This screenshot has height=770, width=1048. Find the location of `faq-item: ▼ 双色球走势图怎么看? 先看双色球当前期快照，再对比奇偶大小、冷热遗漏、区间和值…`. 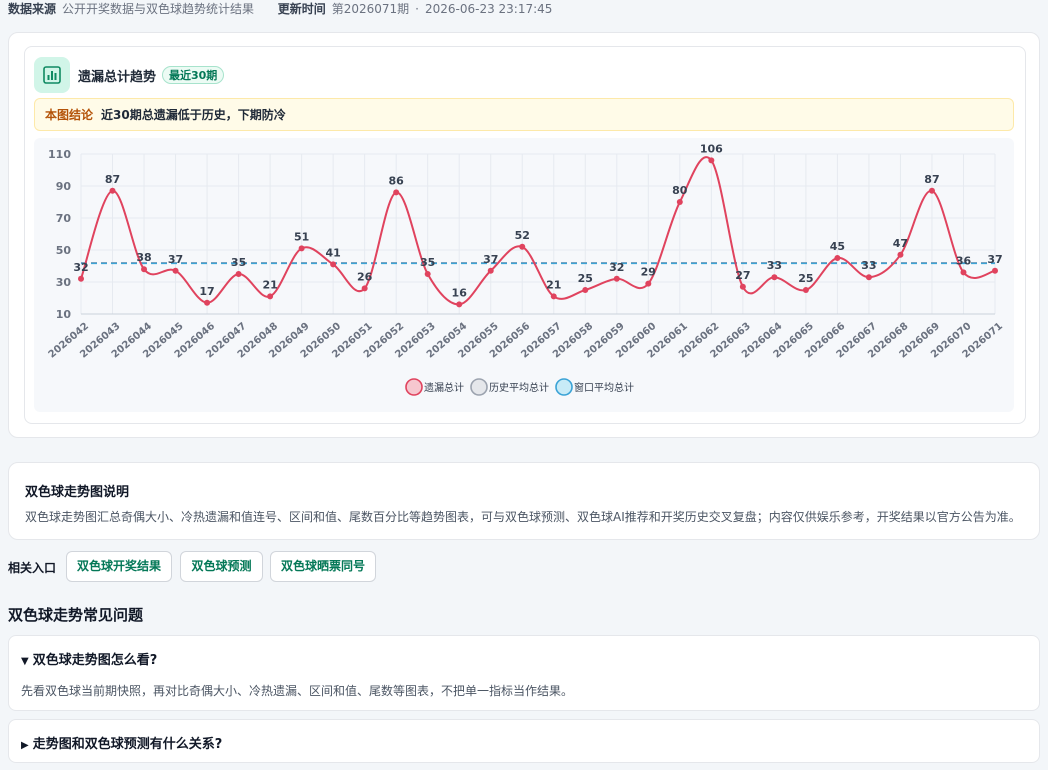

faq-item: ▼ 双色球走势图怎么看? 先看双色球当前期快照，再对比奇偶大小、冷热遗漏、区间和值… is located at coordinates (524, 673).